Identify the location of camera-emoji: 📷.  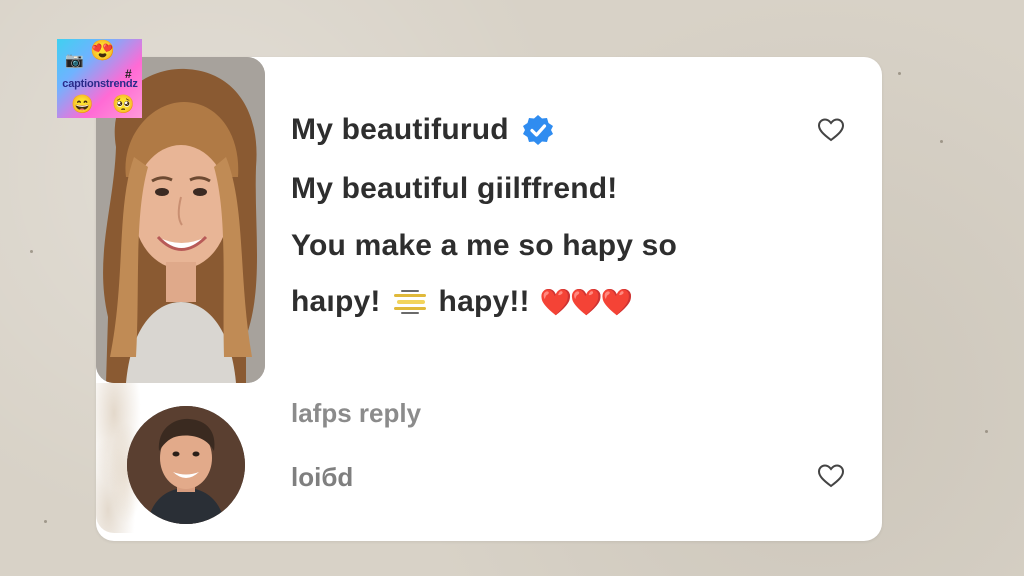
(74, 60).